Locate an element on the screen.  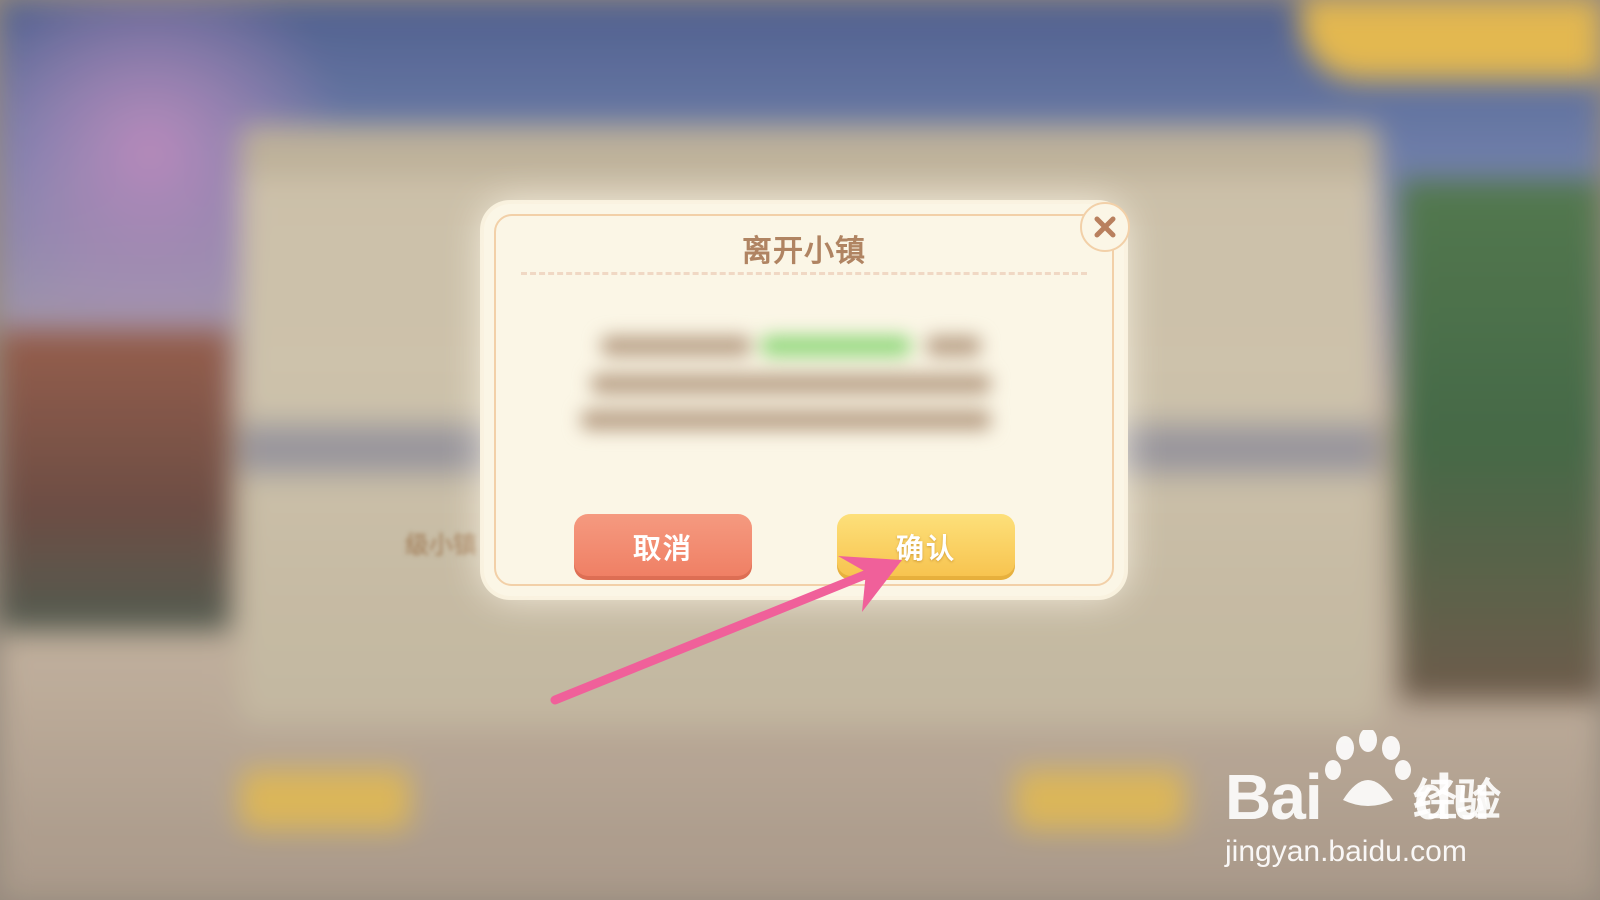
message-highlight is located at coordinates (836, 346).